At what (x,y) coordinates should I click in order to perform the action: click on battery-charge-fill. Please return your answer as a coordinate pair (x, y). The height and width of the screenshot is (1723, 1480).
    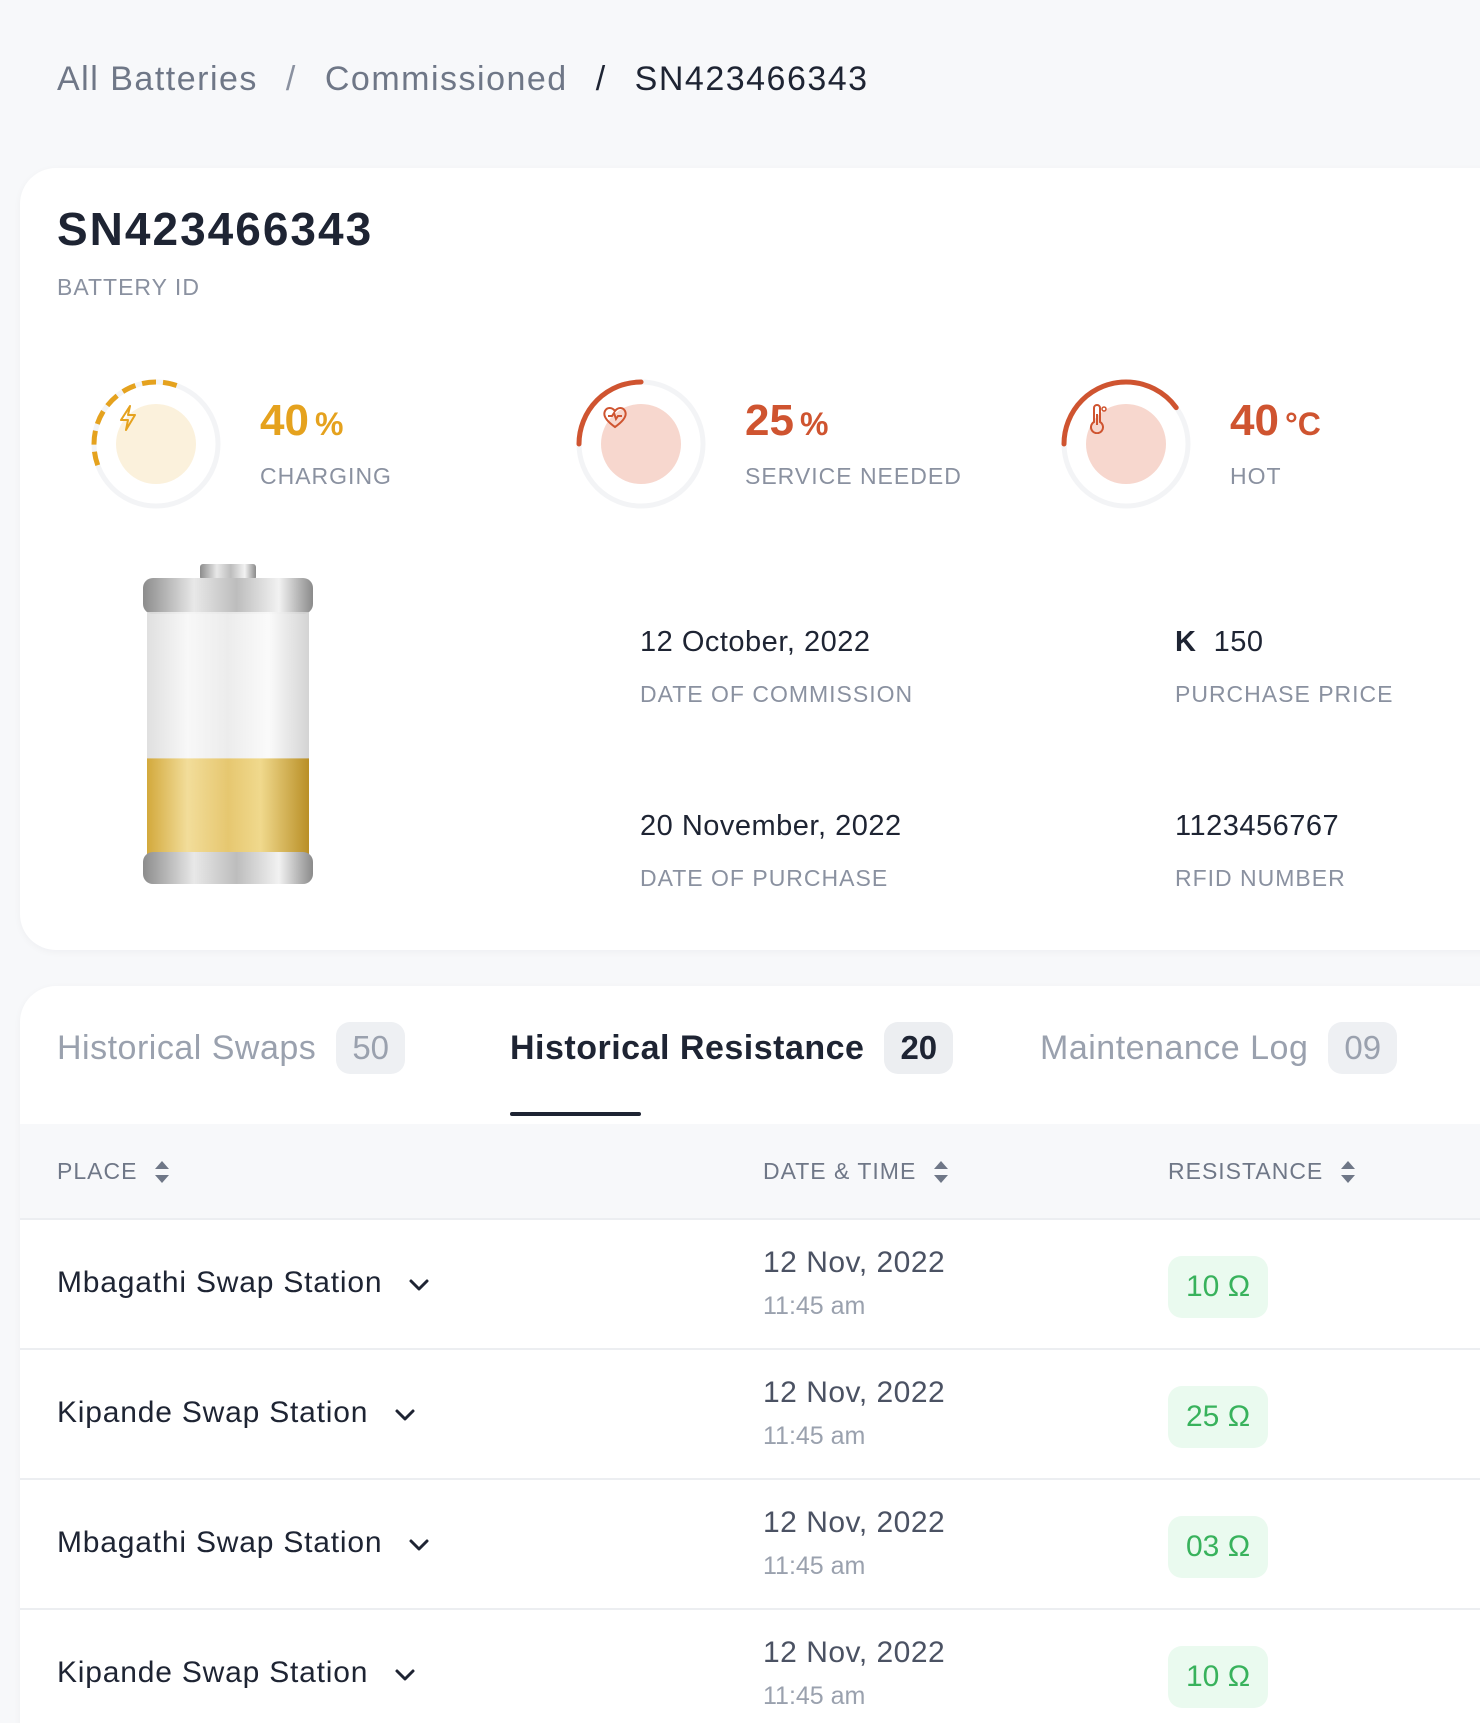
    Looking at the image, I should click on (228, 807).